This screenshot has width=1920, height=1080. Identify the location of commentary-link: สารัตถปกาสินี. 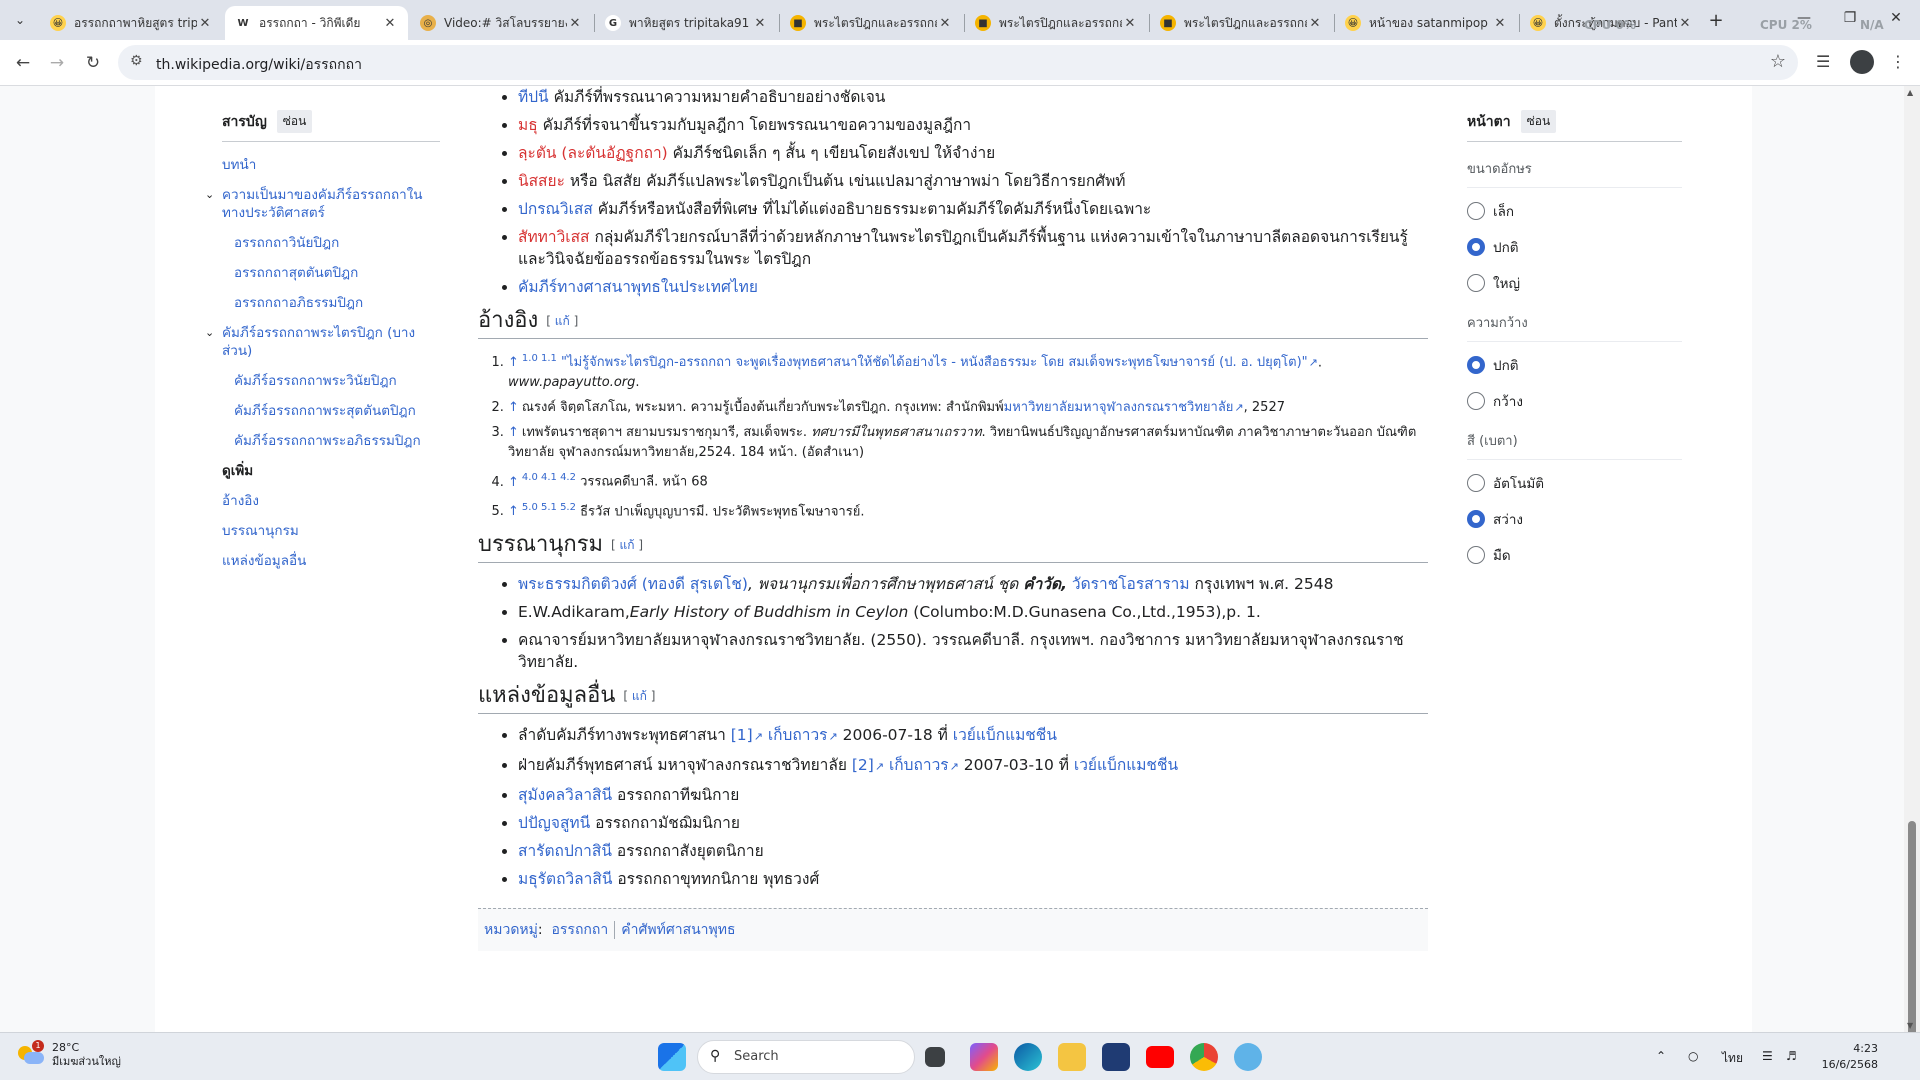
(565, 851).